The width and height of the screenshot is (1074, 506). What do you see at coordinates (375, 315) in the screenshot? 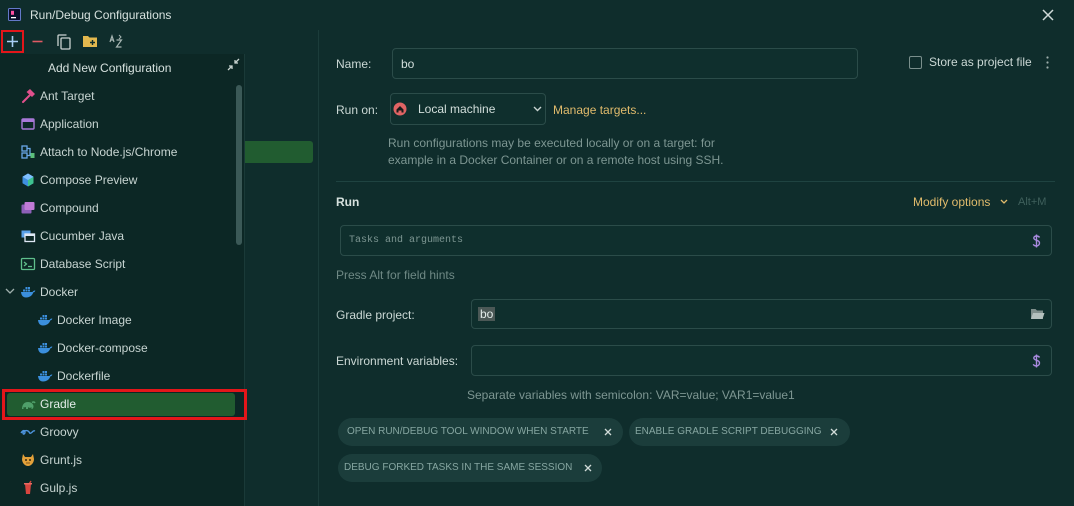
I see `gradle-project-label: Gradle project:` at bounding box center [375, 315].